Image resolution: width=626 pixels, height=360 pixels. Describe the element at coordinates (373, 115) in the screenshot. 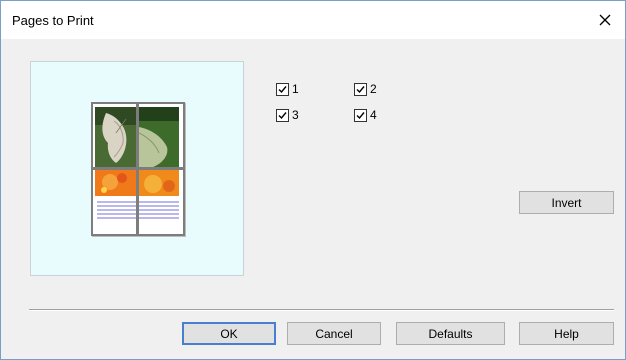

I see `checkbox-label: 4` at that location.